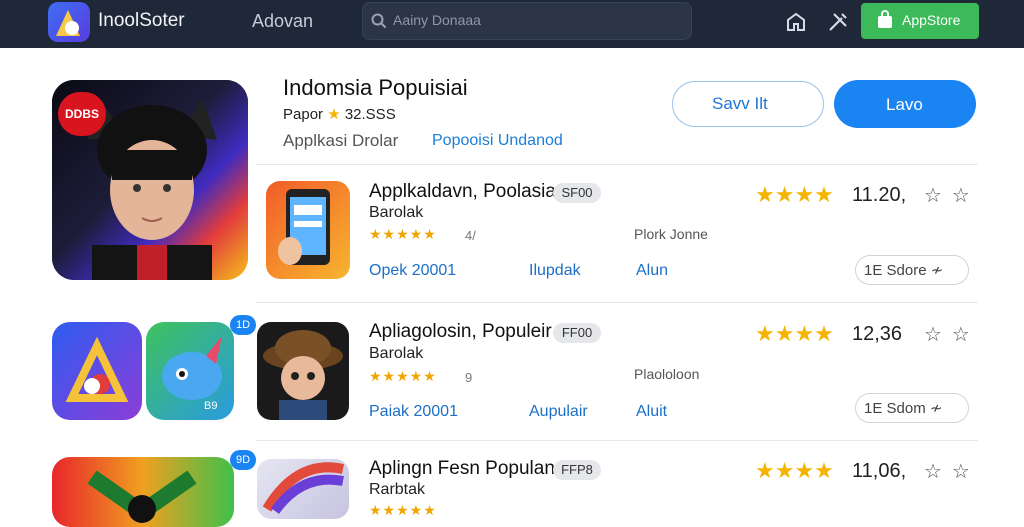 The width and height of the screenshot is (1024, 527). What do you see at coordinates (462, 469) in the screenshot?
I see `app-title: Aplingn Fesn Populan` at bounding box center [462, 469].